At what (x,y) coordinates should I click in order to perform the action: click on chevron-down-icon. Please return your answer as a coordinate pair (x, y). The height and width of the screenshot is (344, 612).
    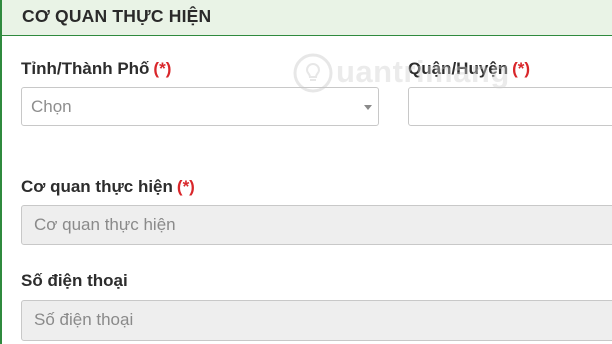
    Looking at the image, I should click on (368, 107).